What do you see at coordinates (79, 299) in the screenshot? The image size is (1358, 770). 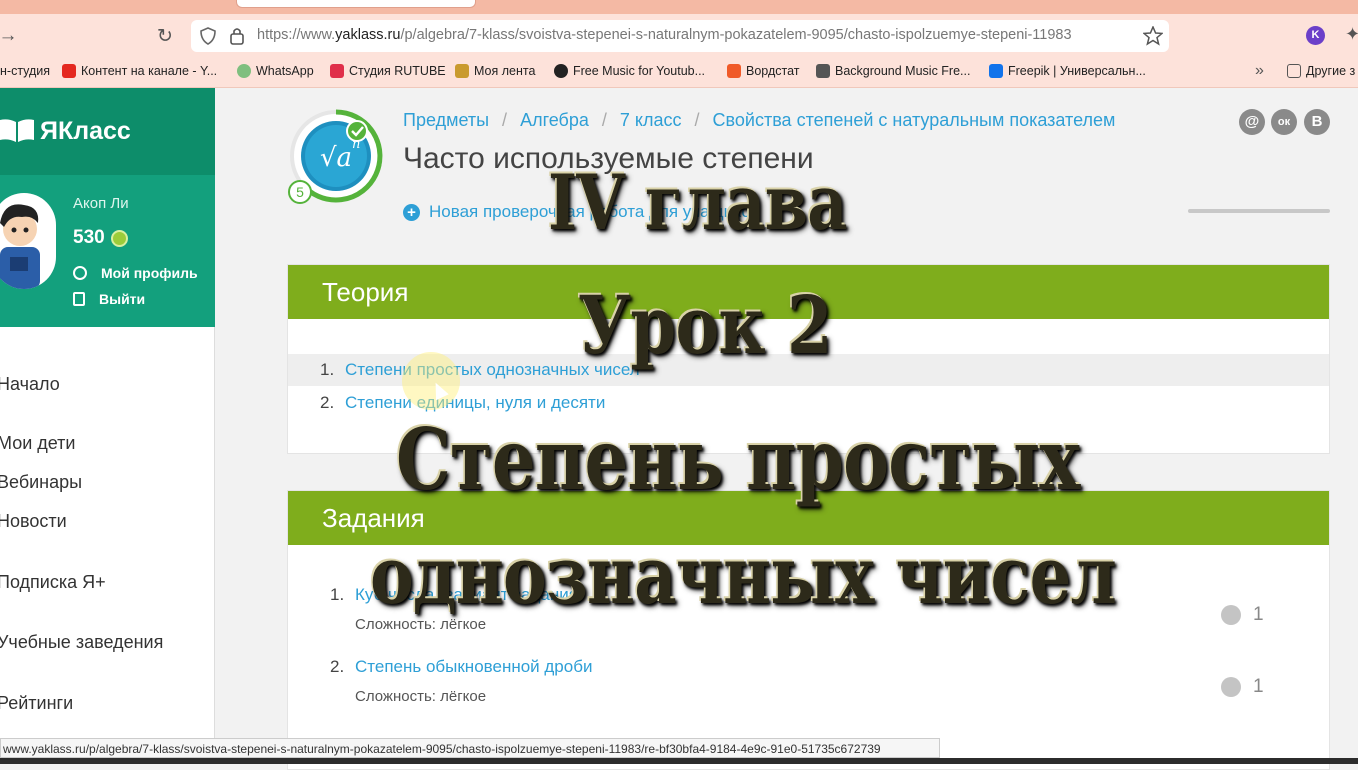 I see `logout-icon` at bounding box center [79, 299].